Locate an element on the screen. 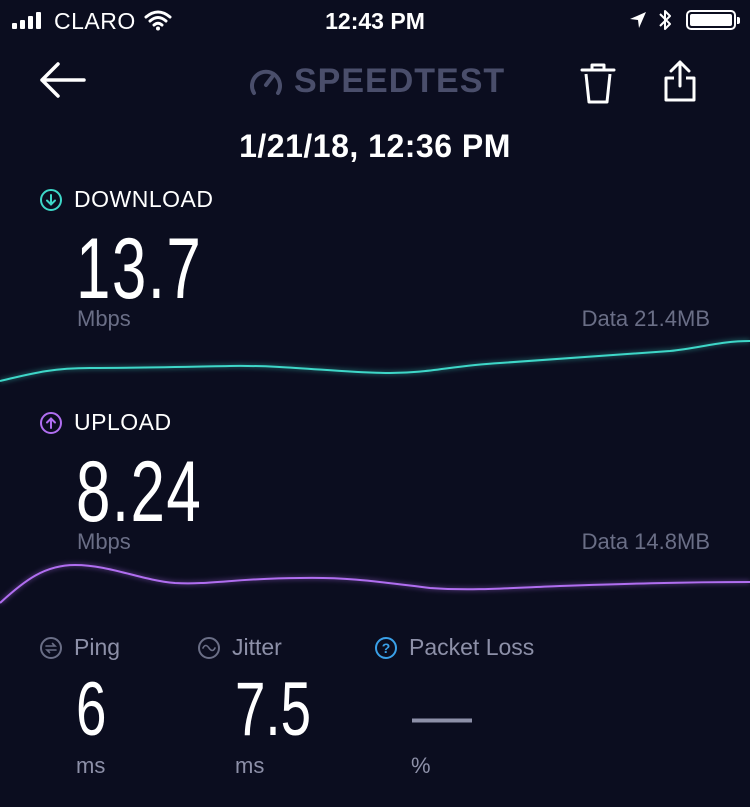 The width and height of the screenshot is (750, 807). logo-text: SPEEDTEST is located at coordinates (400, 81).